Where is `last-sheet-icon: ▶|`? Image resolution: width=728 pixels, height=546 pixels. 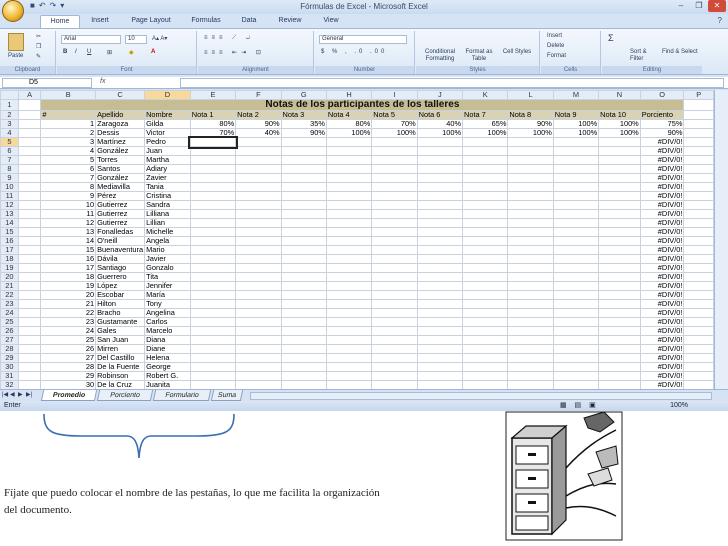 last-sheet-icon: ▶| is located at coordinates (29, 394).